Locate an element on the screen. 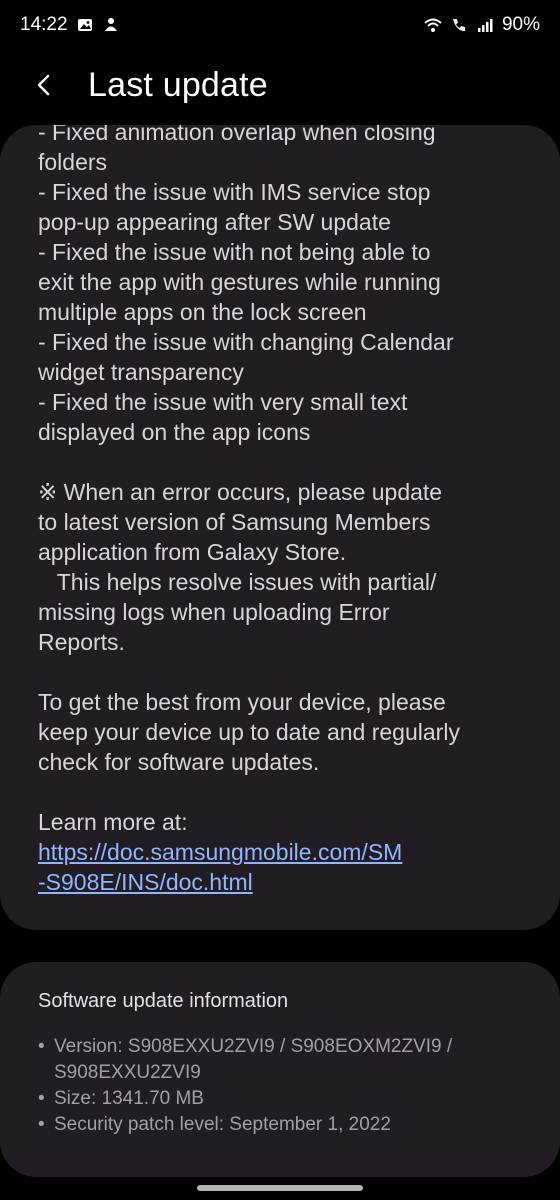  bullet-spacer is located at coordinates (46, 1073).